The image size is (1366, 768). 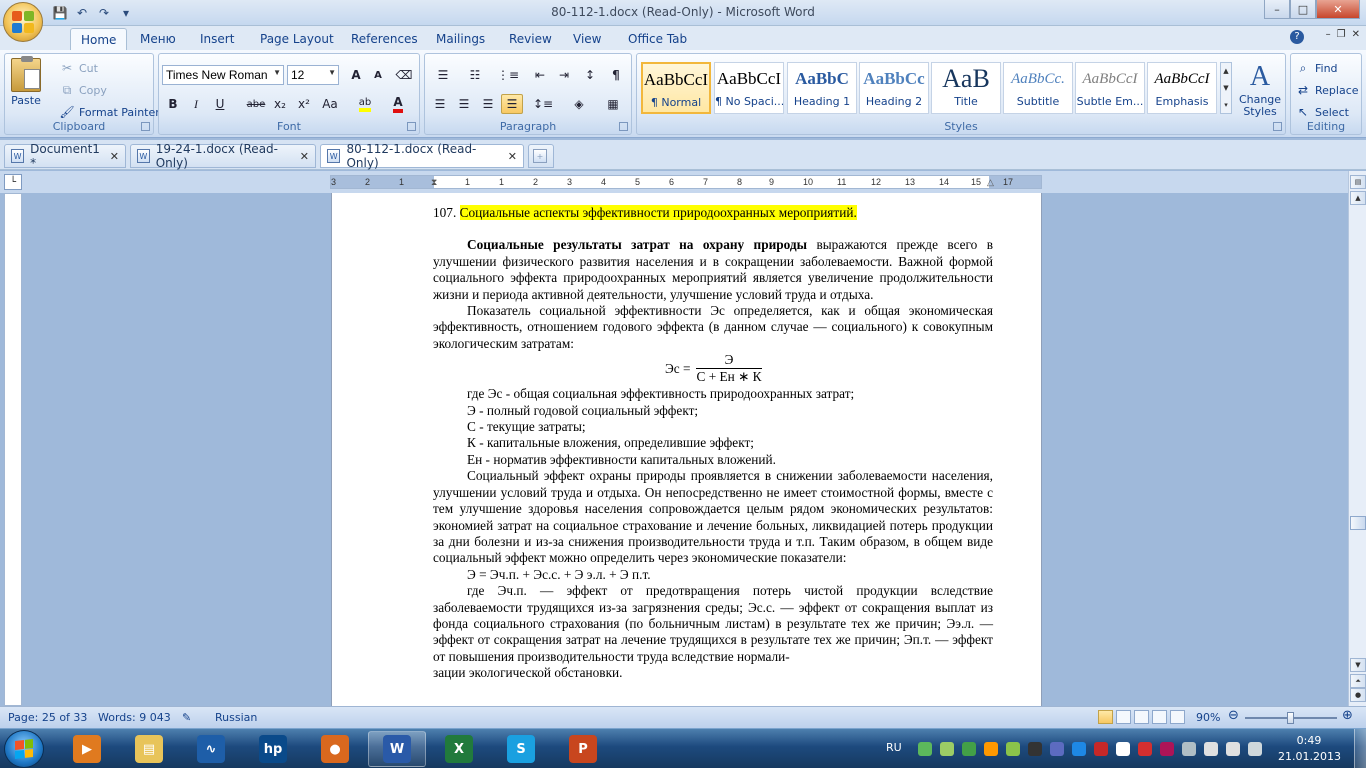 I want to click on vertical-scrollbar: ▤ ▲ ▼ ⏶ ●, so click(x=1357, y=438).